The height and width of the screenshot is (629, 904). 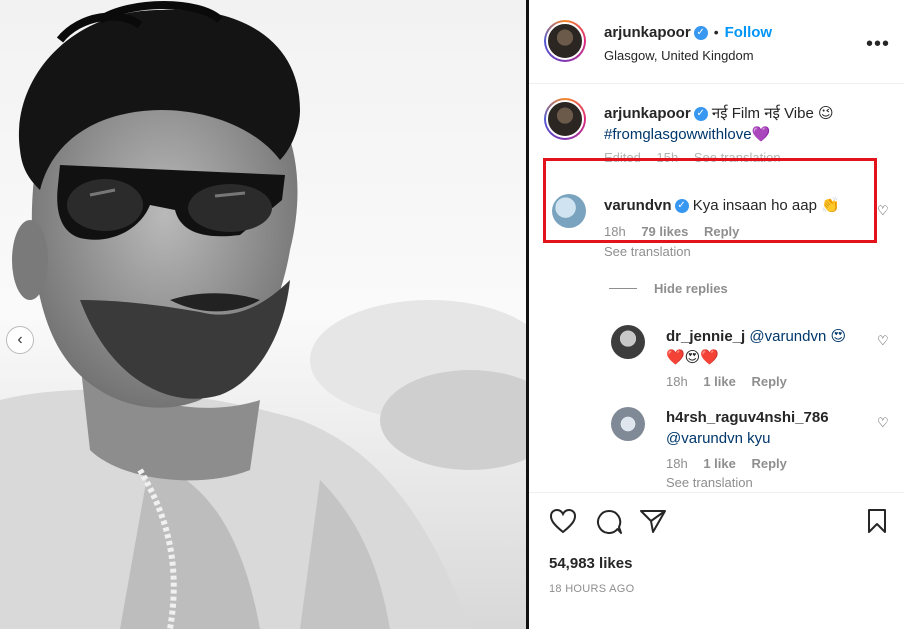 What do you see at coordinates (592, 589) in the screenshot?
I see `post-time-ago: 18 HOURS AGO` at bounding box center [592, 589].